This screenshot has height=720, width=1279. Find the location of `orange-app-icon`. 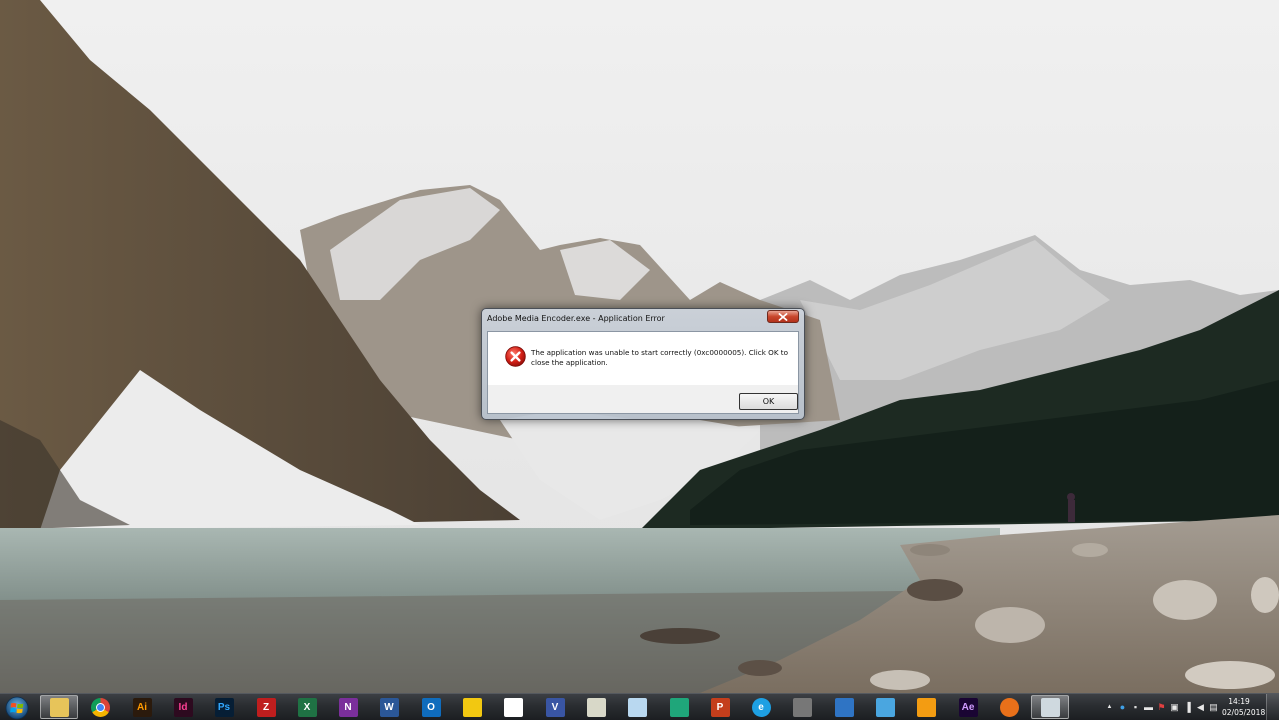

orange-app-icon is located at coordinates (1009, 707).